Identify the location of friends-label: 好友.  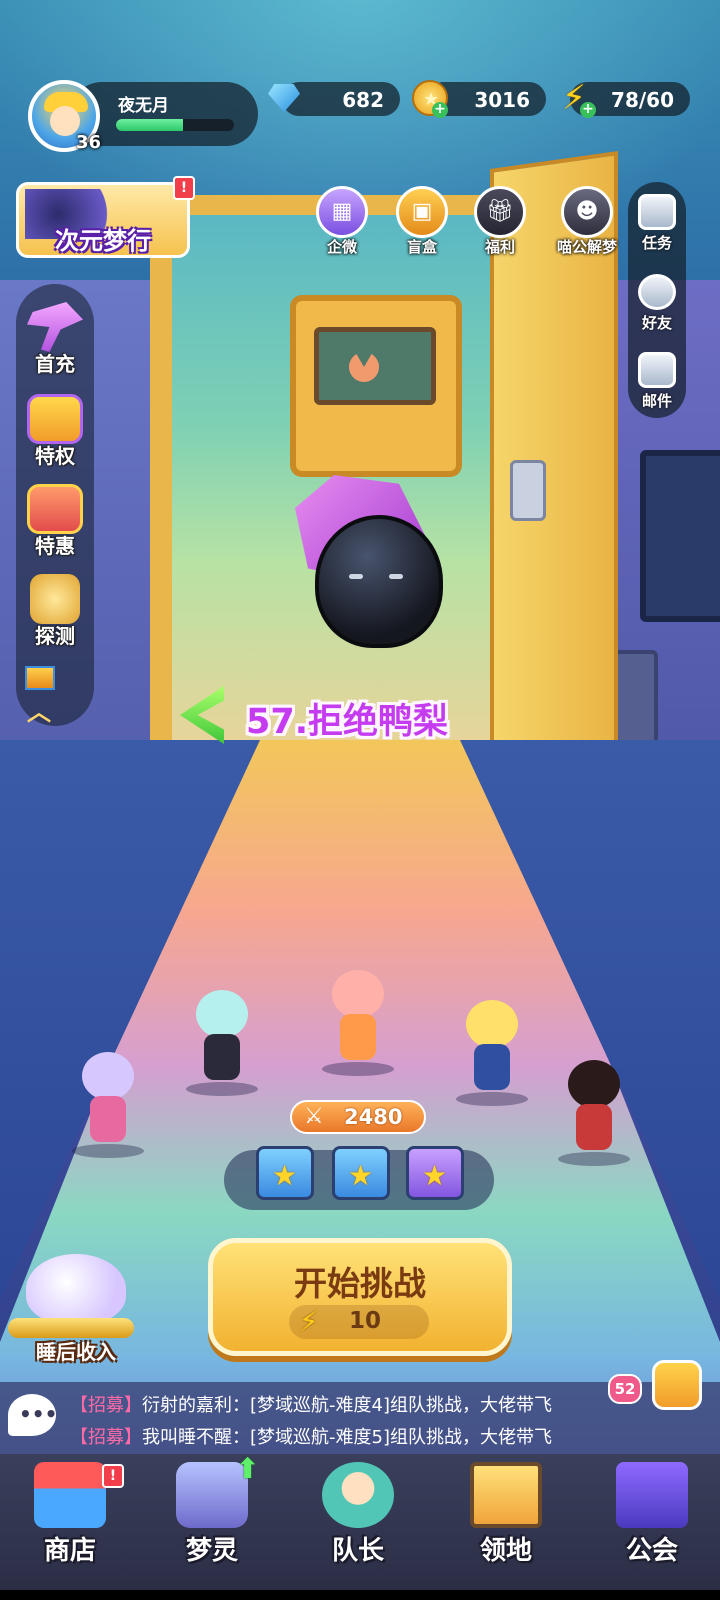
(656, 323).